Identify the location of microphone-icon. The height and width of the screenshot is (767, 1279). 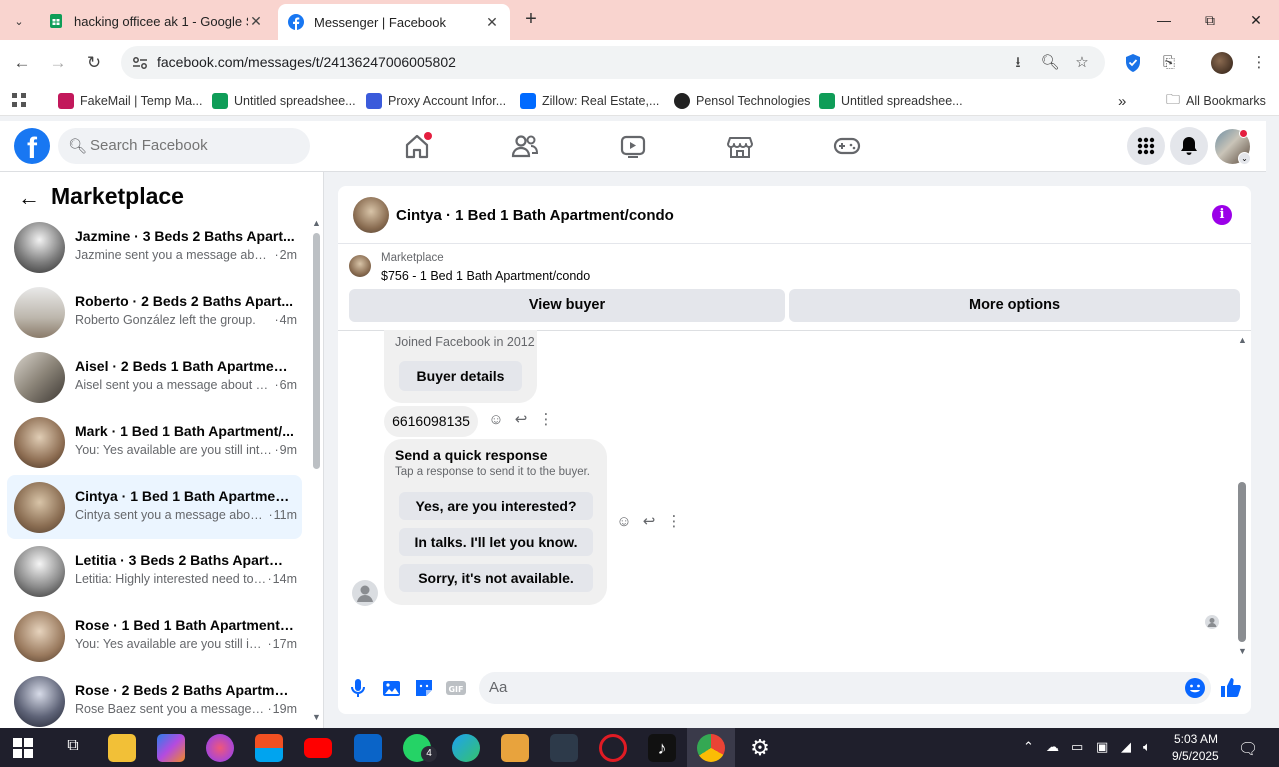
(358, 688).